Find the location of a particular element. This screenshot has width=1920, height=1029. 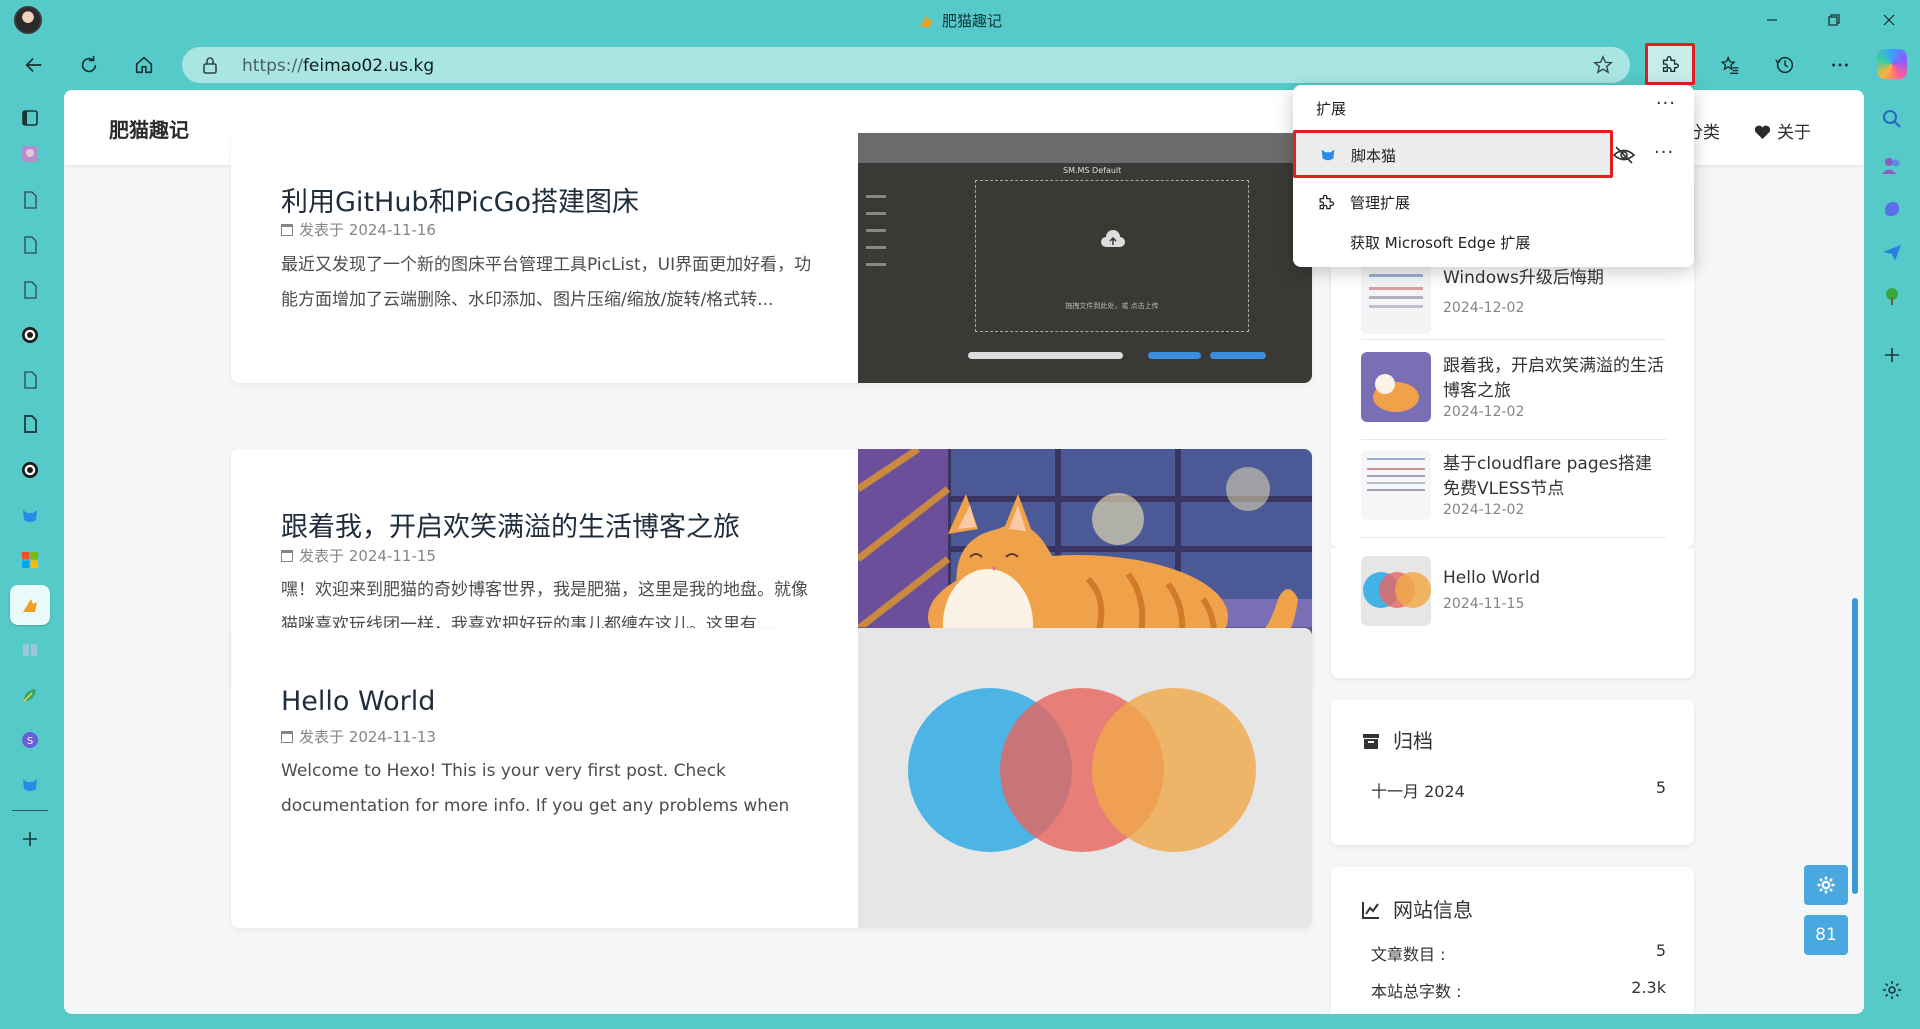

recent-post-item: 跟着我，开启欢笑满溢的生活博客之旅 2024-12-02 is located at coordinates (1513, 382).